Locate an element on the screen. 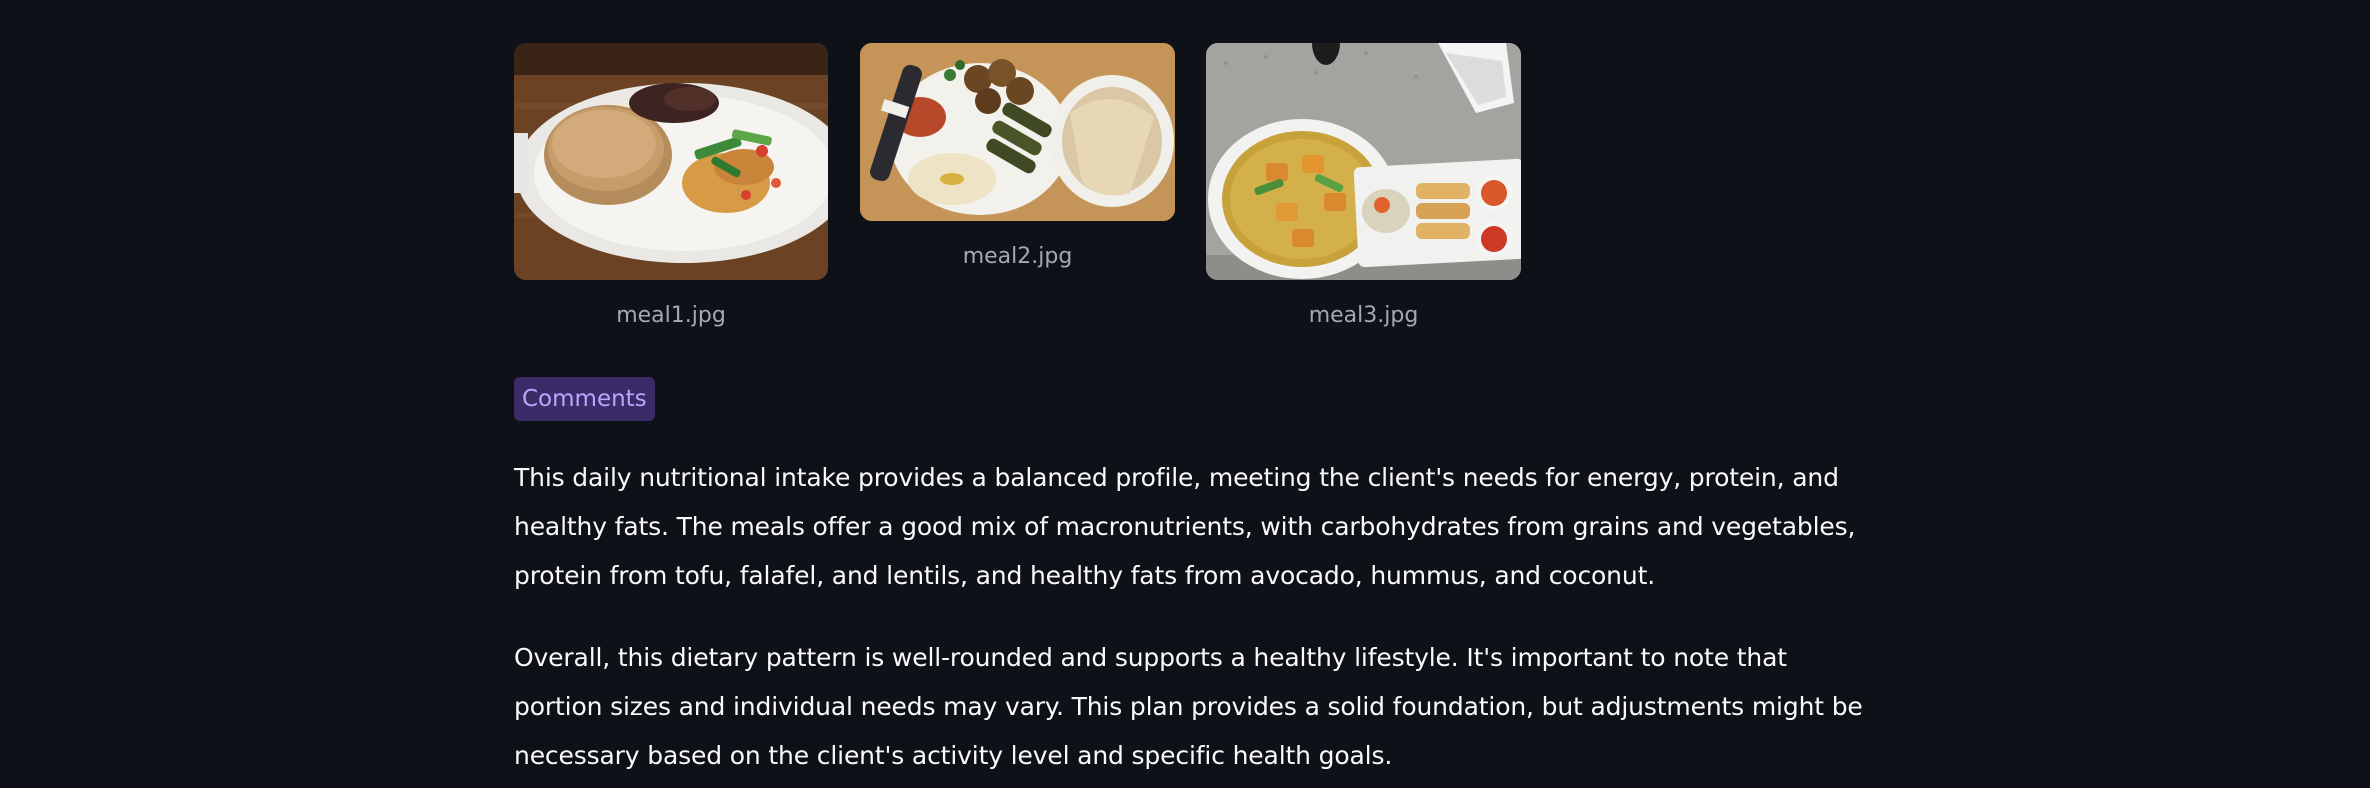 The width and height of the screenshot is (2370, 788). meal2-caption: meal2.jpg is located at coordinates (1017, 256).